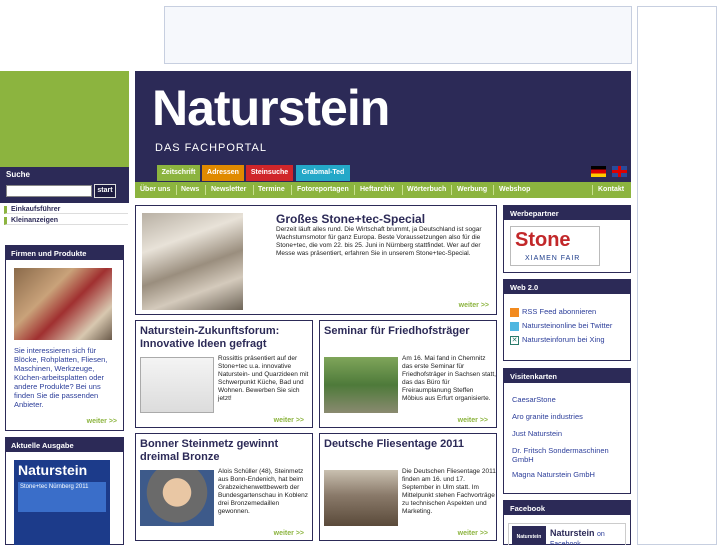 The height and width of the screenshot is (545, 727). Describe the element at coordinates (53, 470) in the screenshot. I see `cover-title: Naturstein` at that location.